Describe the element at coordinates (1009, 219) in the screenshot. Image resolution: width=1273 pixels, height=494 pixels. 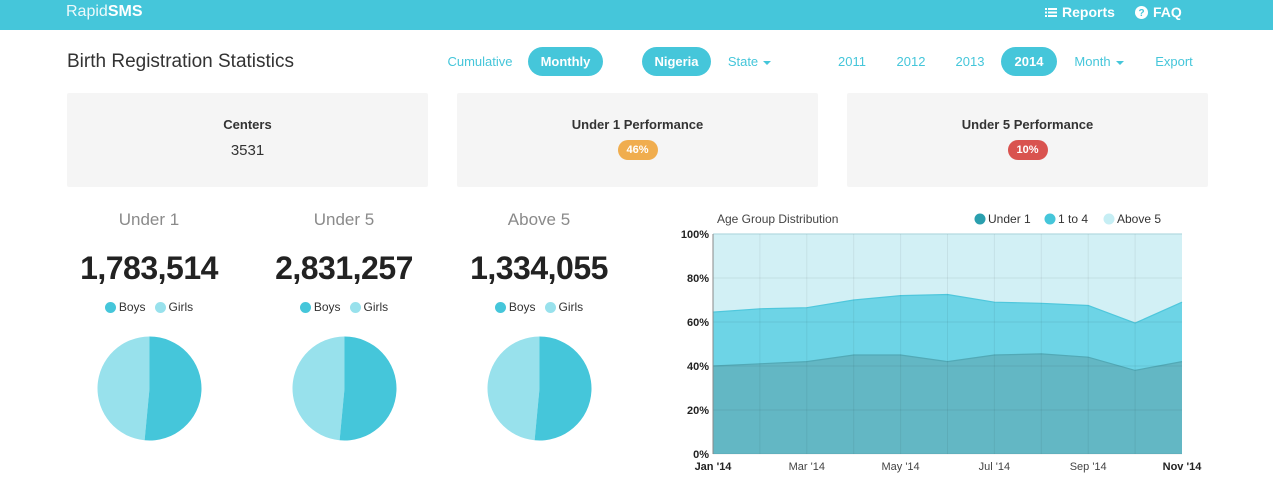
I see `legend-label: Under 1` at that location.